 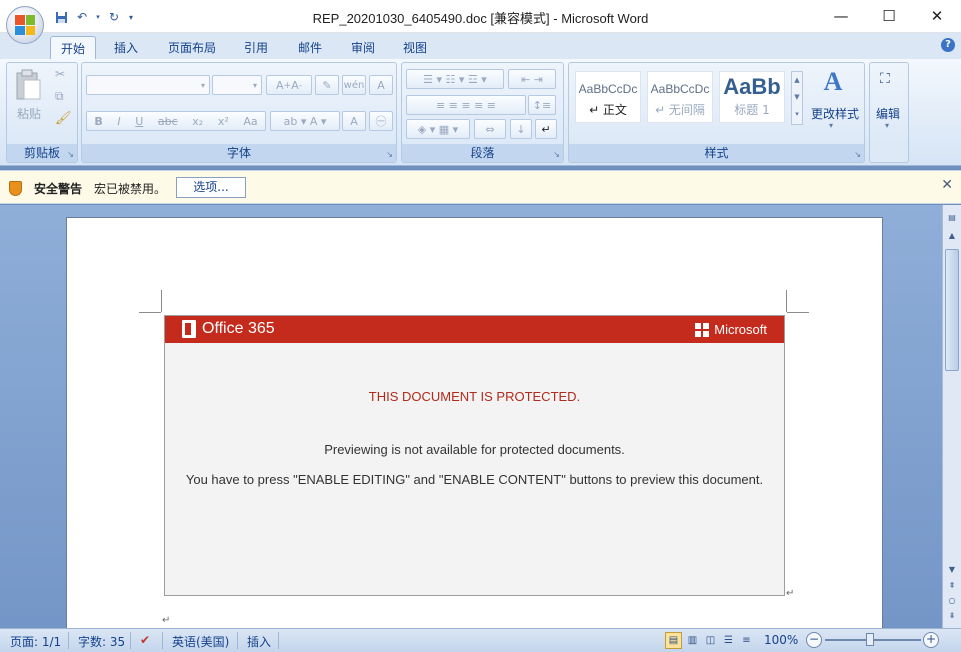 I want to click on paste-icon, so click(x=29, y=86).